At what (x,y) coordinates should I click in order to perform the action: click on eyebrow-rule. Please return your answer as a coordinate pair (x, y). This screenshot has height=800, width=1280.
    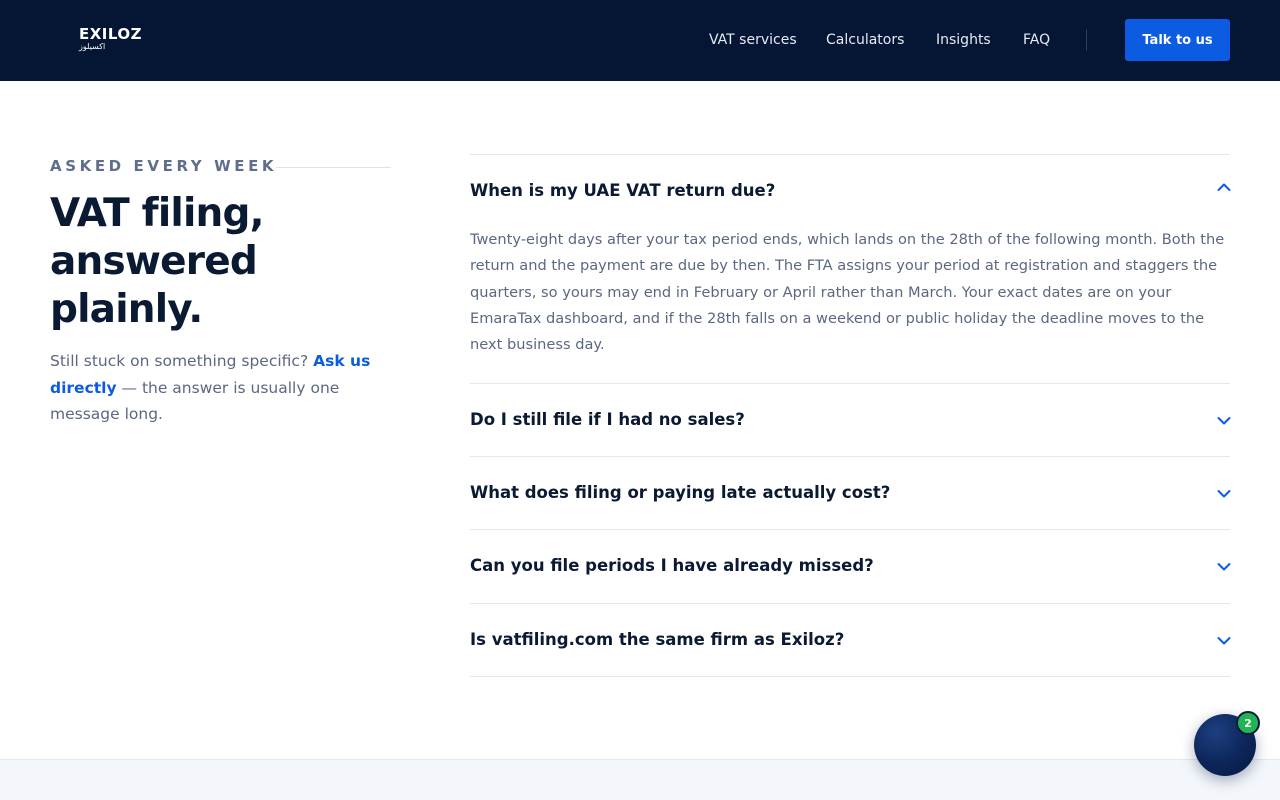
    Looking at the image, I should click on (333, 167).